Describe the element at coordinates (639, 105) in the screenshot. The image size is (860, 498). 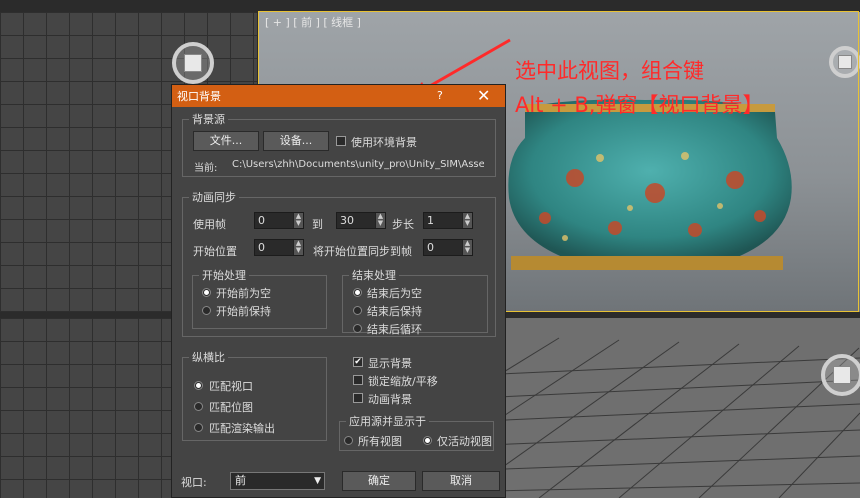
I see `annotation-line-2: Alt + B,弹窗【视口背景】` at that location.